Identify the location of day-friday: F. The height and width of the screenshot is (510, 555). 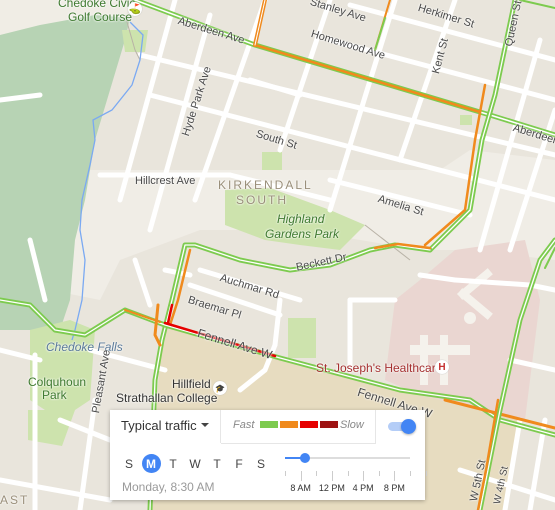
(239, 464).